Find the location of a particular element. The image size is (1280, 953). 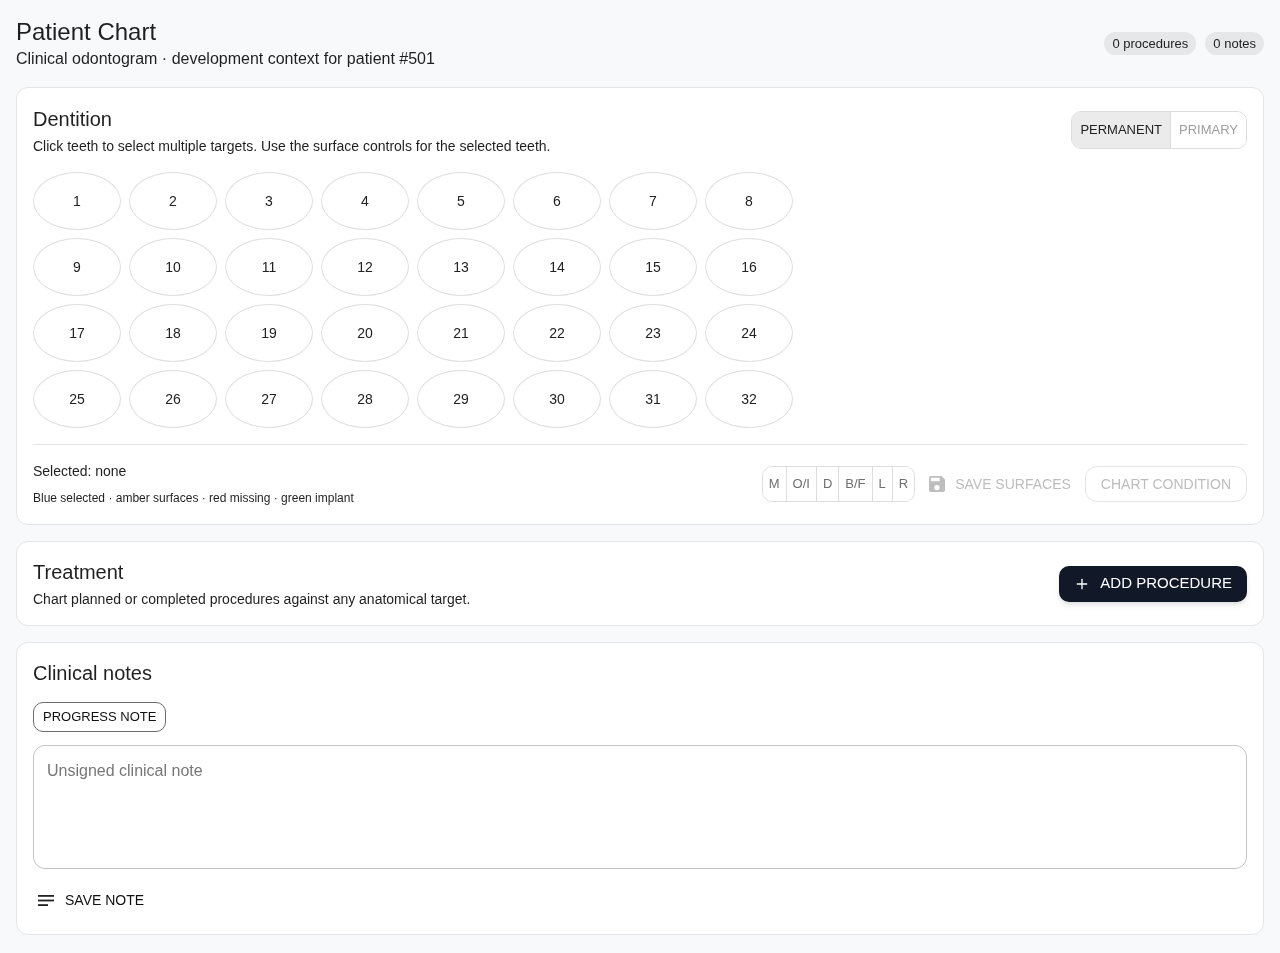

tooth-button: 26 is located at coordinates (173, 399).